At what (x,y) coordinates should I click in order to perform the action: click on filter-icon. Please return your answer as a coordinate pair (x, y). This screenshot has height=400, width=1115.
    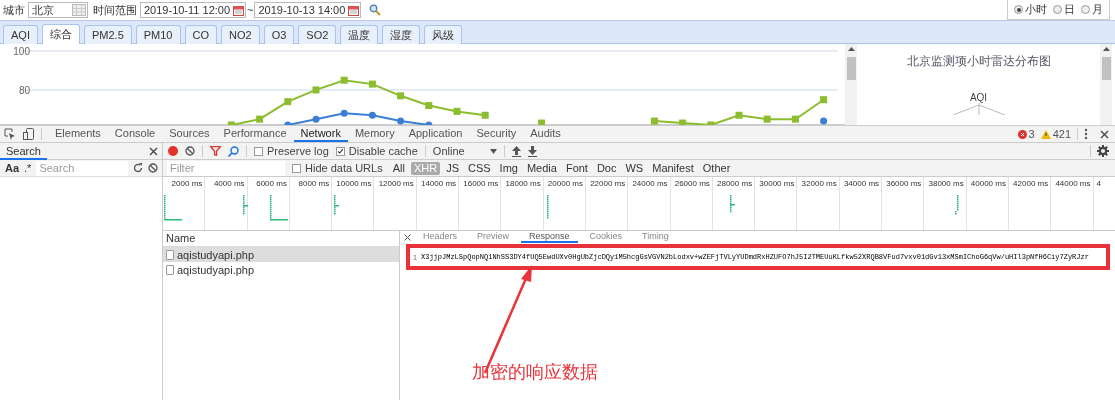
    Looking at the image, I should click on (215, 151).